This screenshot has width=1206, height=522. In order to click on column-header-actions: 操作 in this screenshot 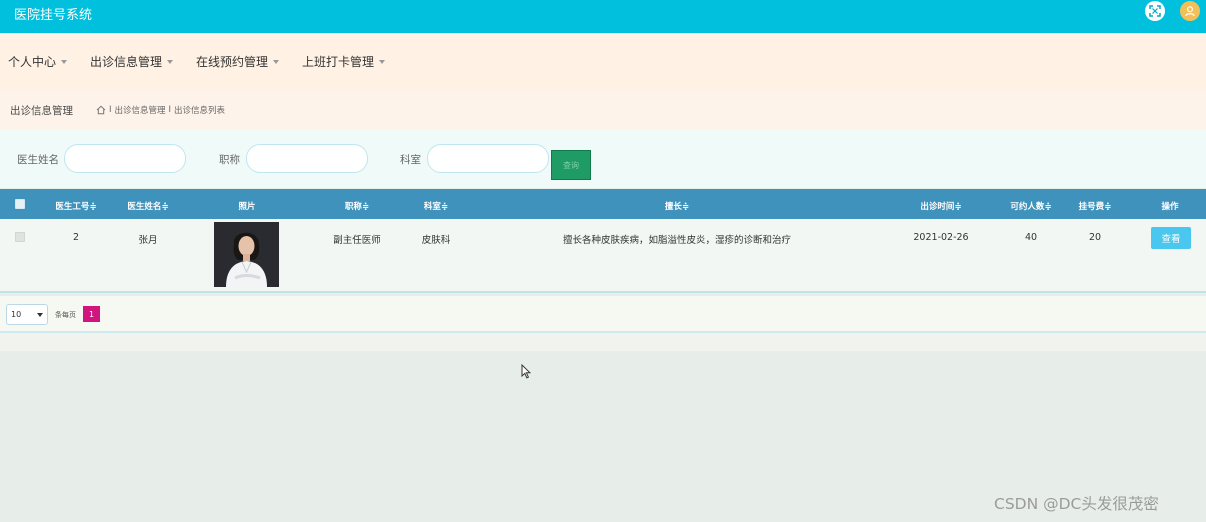, I will do `click(1169, 206)`.